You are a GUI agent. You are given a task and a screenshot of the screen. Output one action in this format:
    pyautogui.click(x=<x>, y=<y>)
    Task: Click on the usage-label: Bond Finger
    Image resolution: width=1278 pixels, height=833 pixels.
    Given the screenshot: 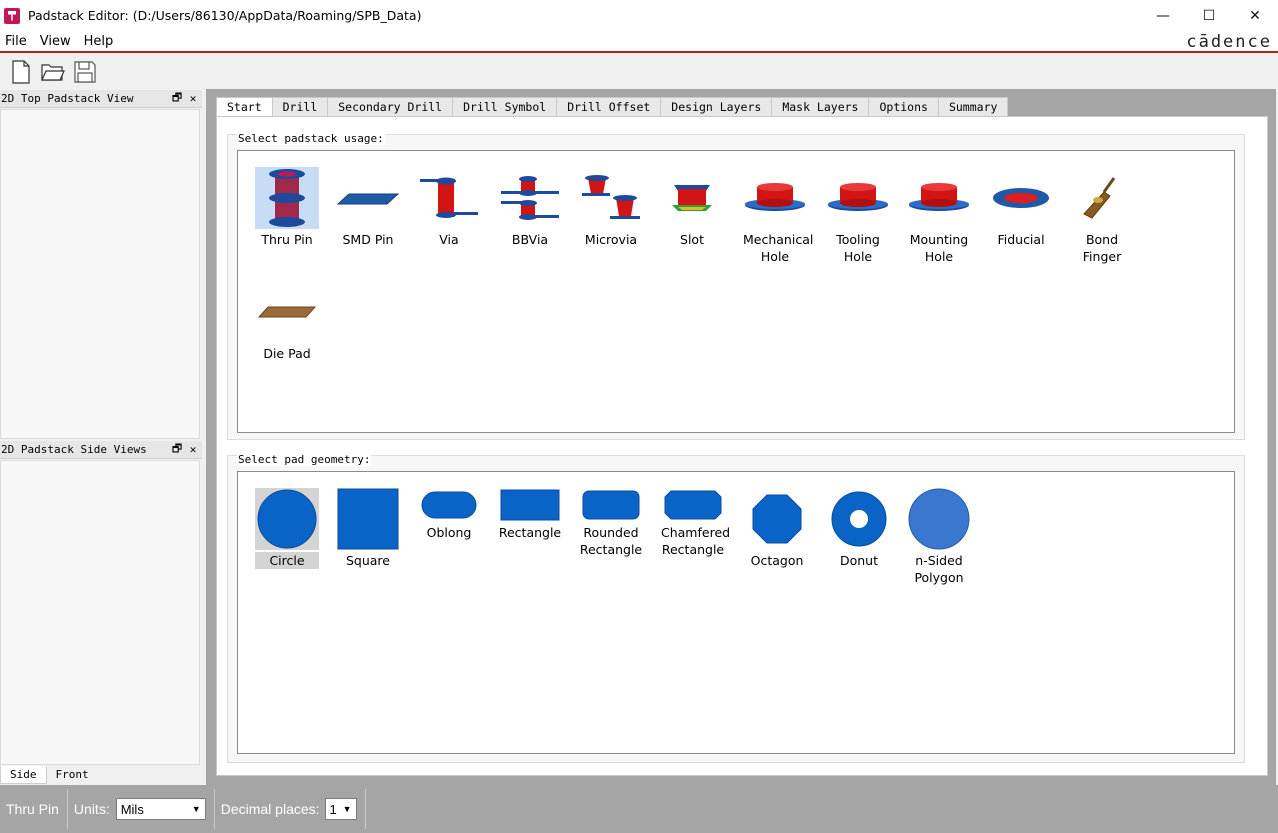 What is the action you would take?
    pyautogui.click(x=1102, y=248)
    